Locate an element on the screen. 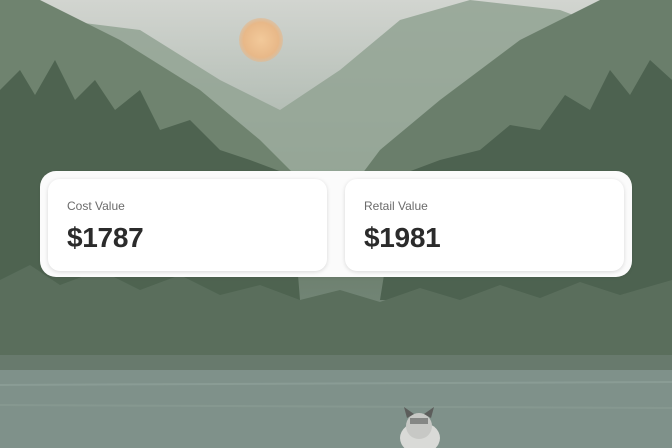 The height and width of the screenshot is (448, 672). cost-value-label: Cost Value is located at coordinates (96, 206).